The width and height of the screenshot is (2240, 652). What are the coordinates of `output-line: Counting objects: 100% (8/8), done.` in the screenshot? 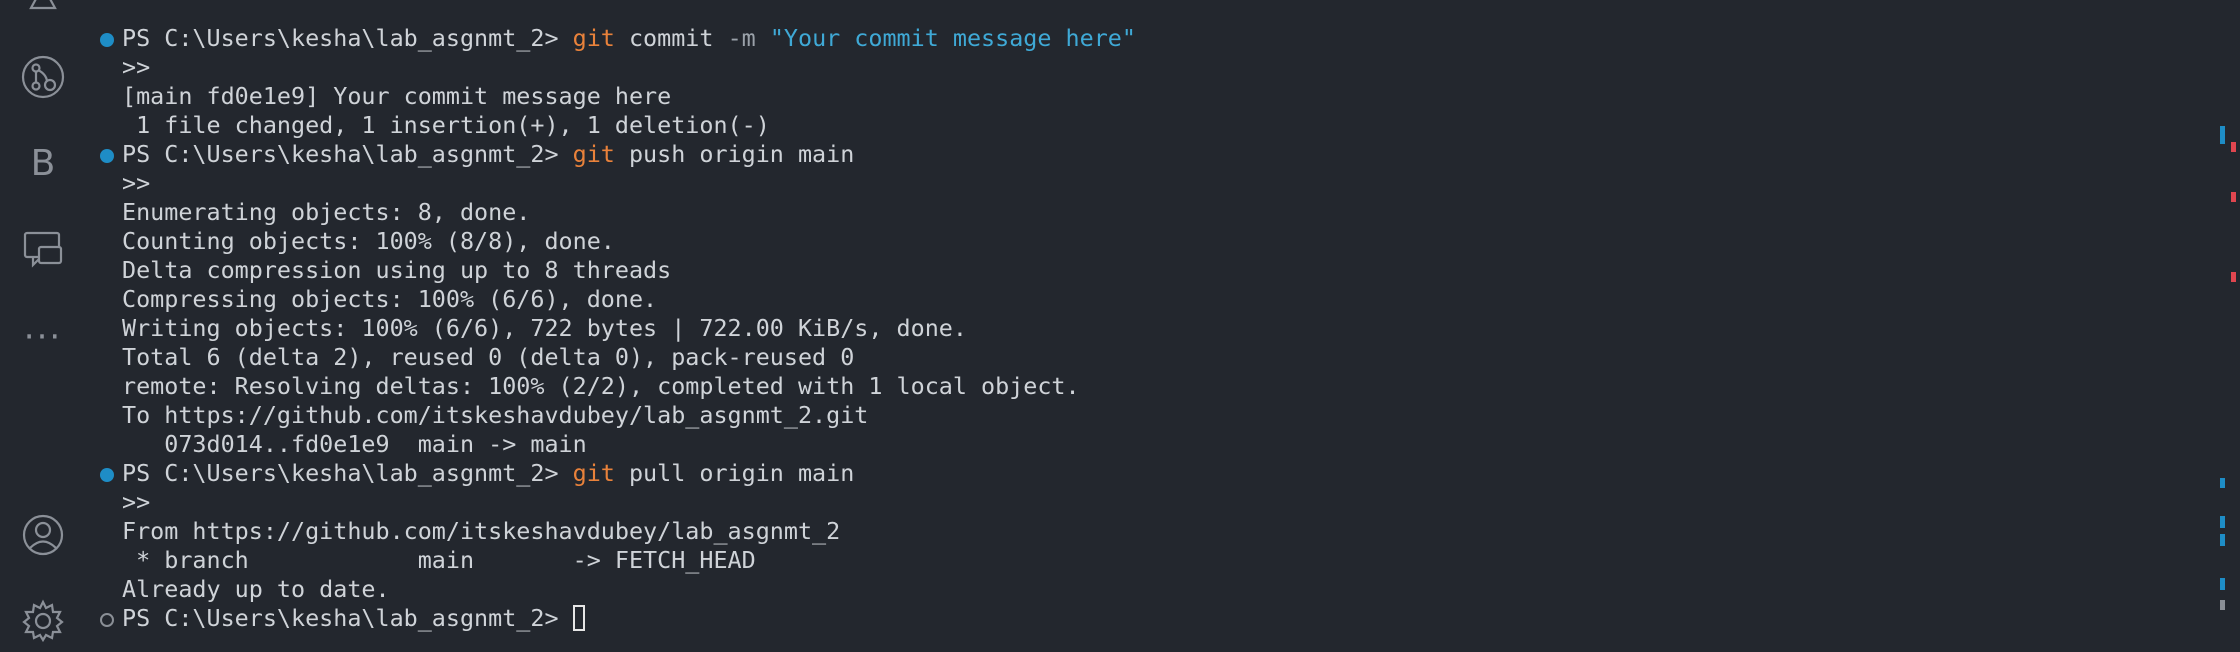 It's located at (368, 241).